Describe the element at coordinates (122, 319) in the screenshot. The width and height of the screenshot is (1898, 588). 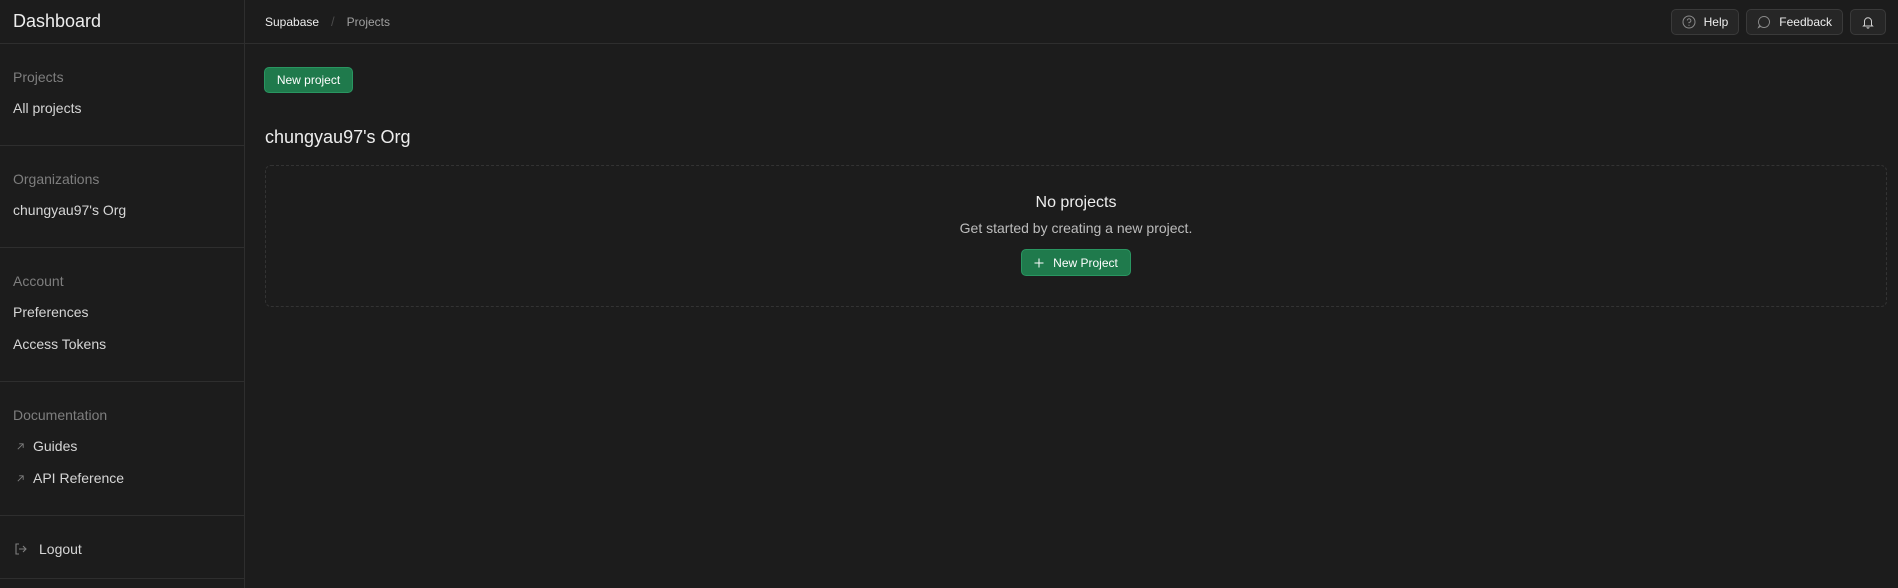
I see `sidebar-item-preferences: Preferences` at that location.